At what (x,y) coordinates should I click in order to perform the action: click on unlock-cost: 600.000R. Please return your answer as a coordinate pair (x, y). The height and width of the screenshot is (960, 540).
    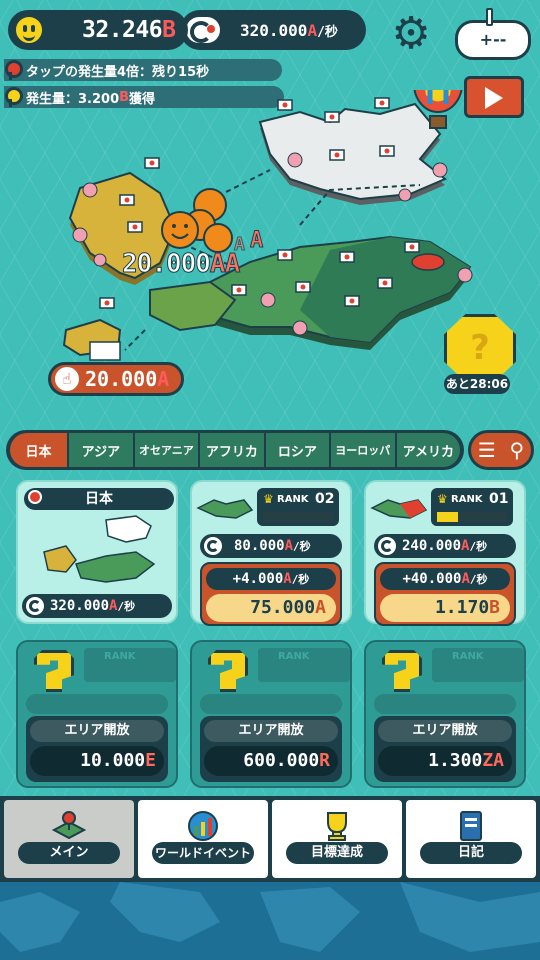
    Looking at the image, I should click on (271, 761).